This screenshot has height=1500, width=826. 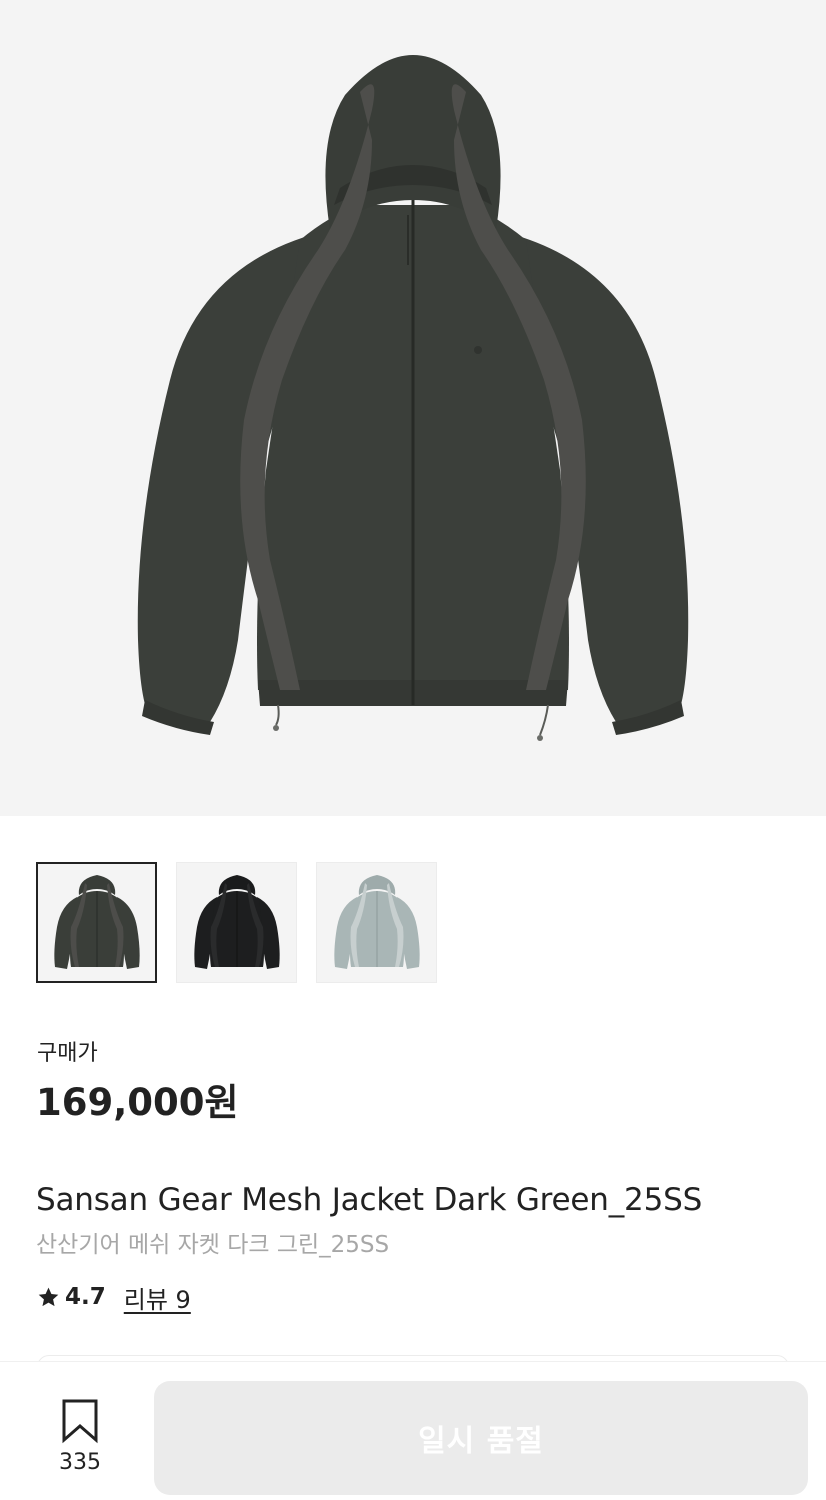 I want to click on rating-value: 4.7, so click(x=85, y=1297).